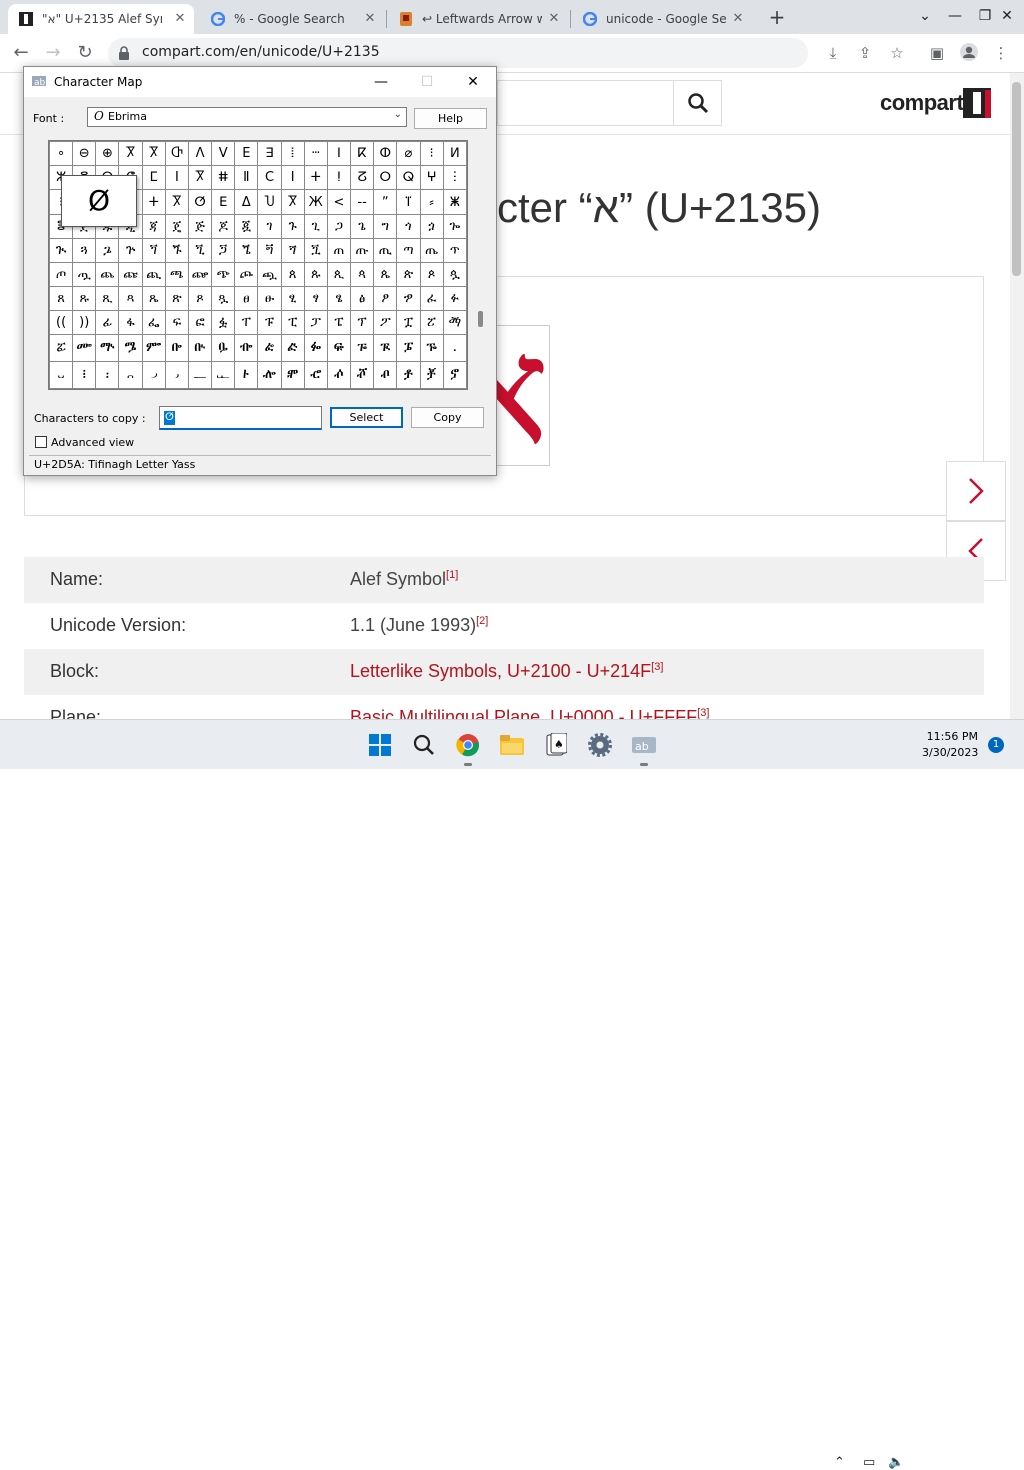  Describe the element at coordinates (455, 177) in the screenshot. I see `character-cell: ⵗ` at that location.